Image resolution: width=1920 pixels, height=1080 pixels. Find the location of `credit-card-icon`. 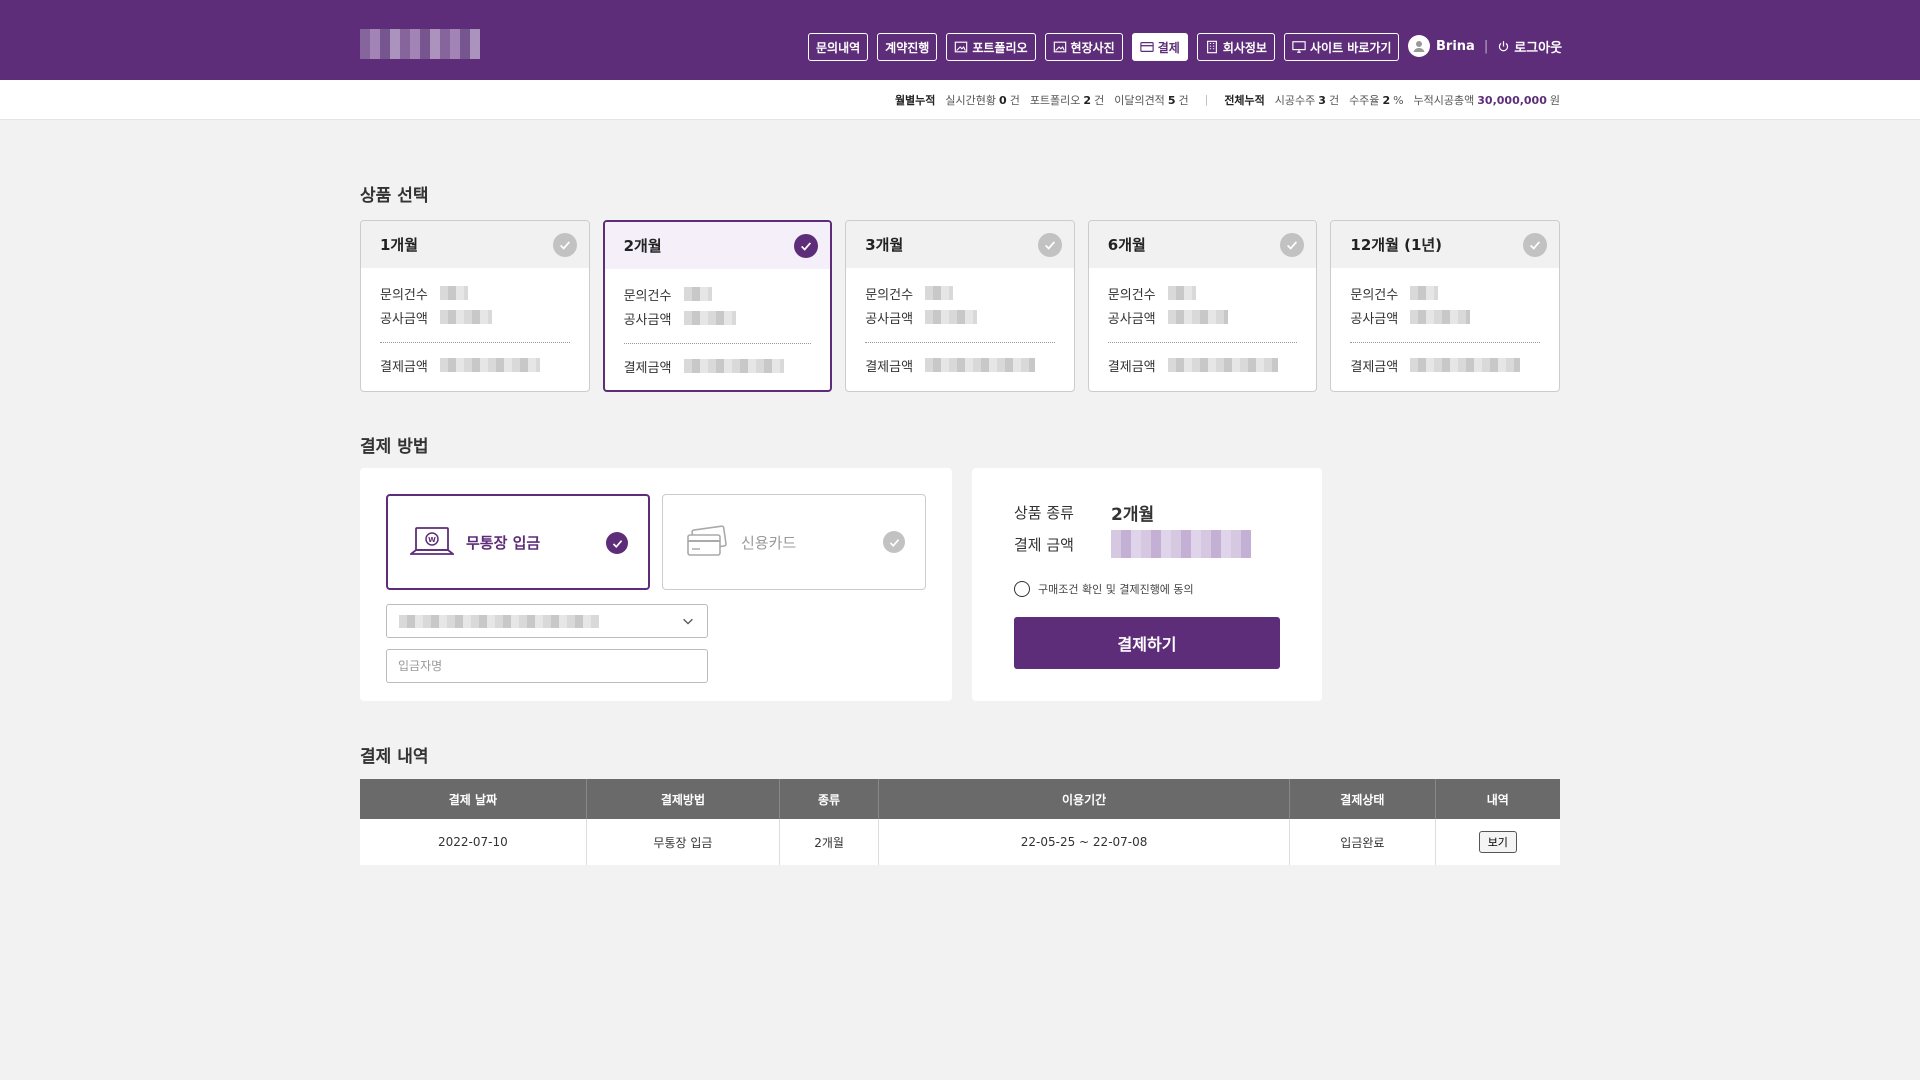

credit-card-icon is located at coordinates (707, 540).